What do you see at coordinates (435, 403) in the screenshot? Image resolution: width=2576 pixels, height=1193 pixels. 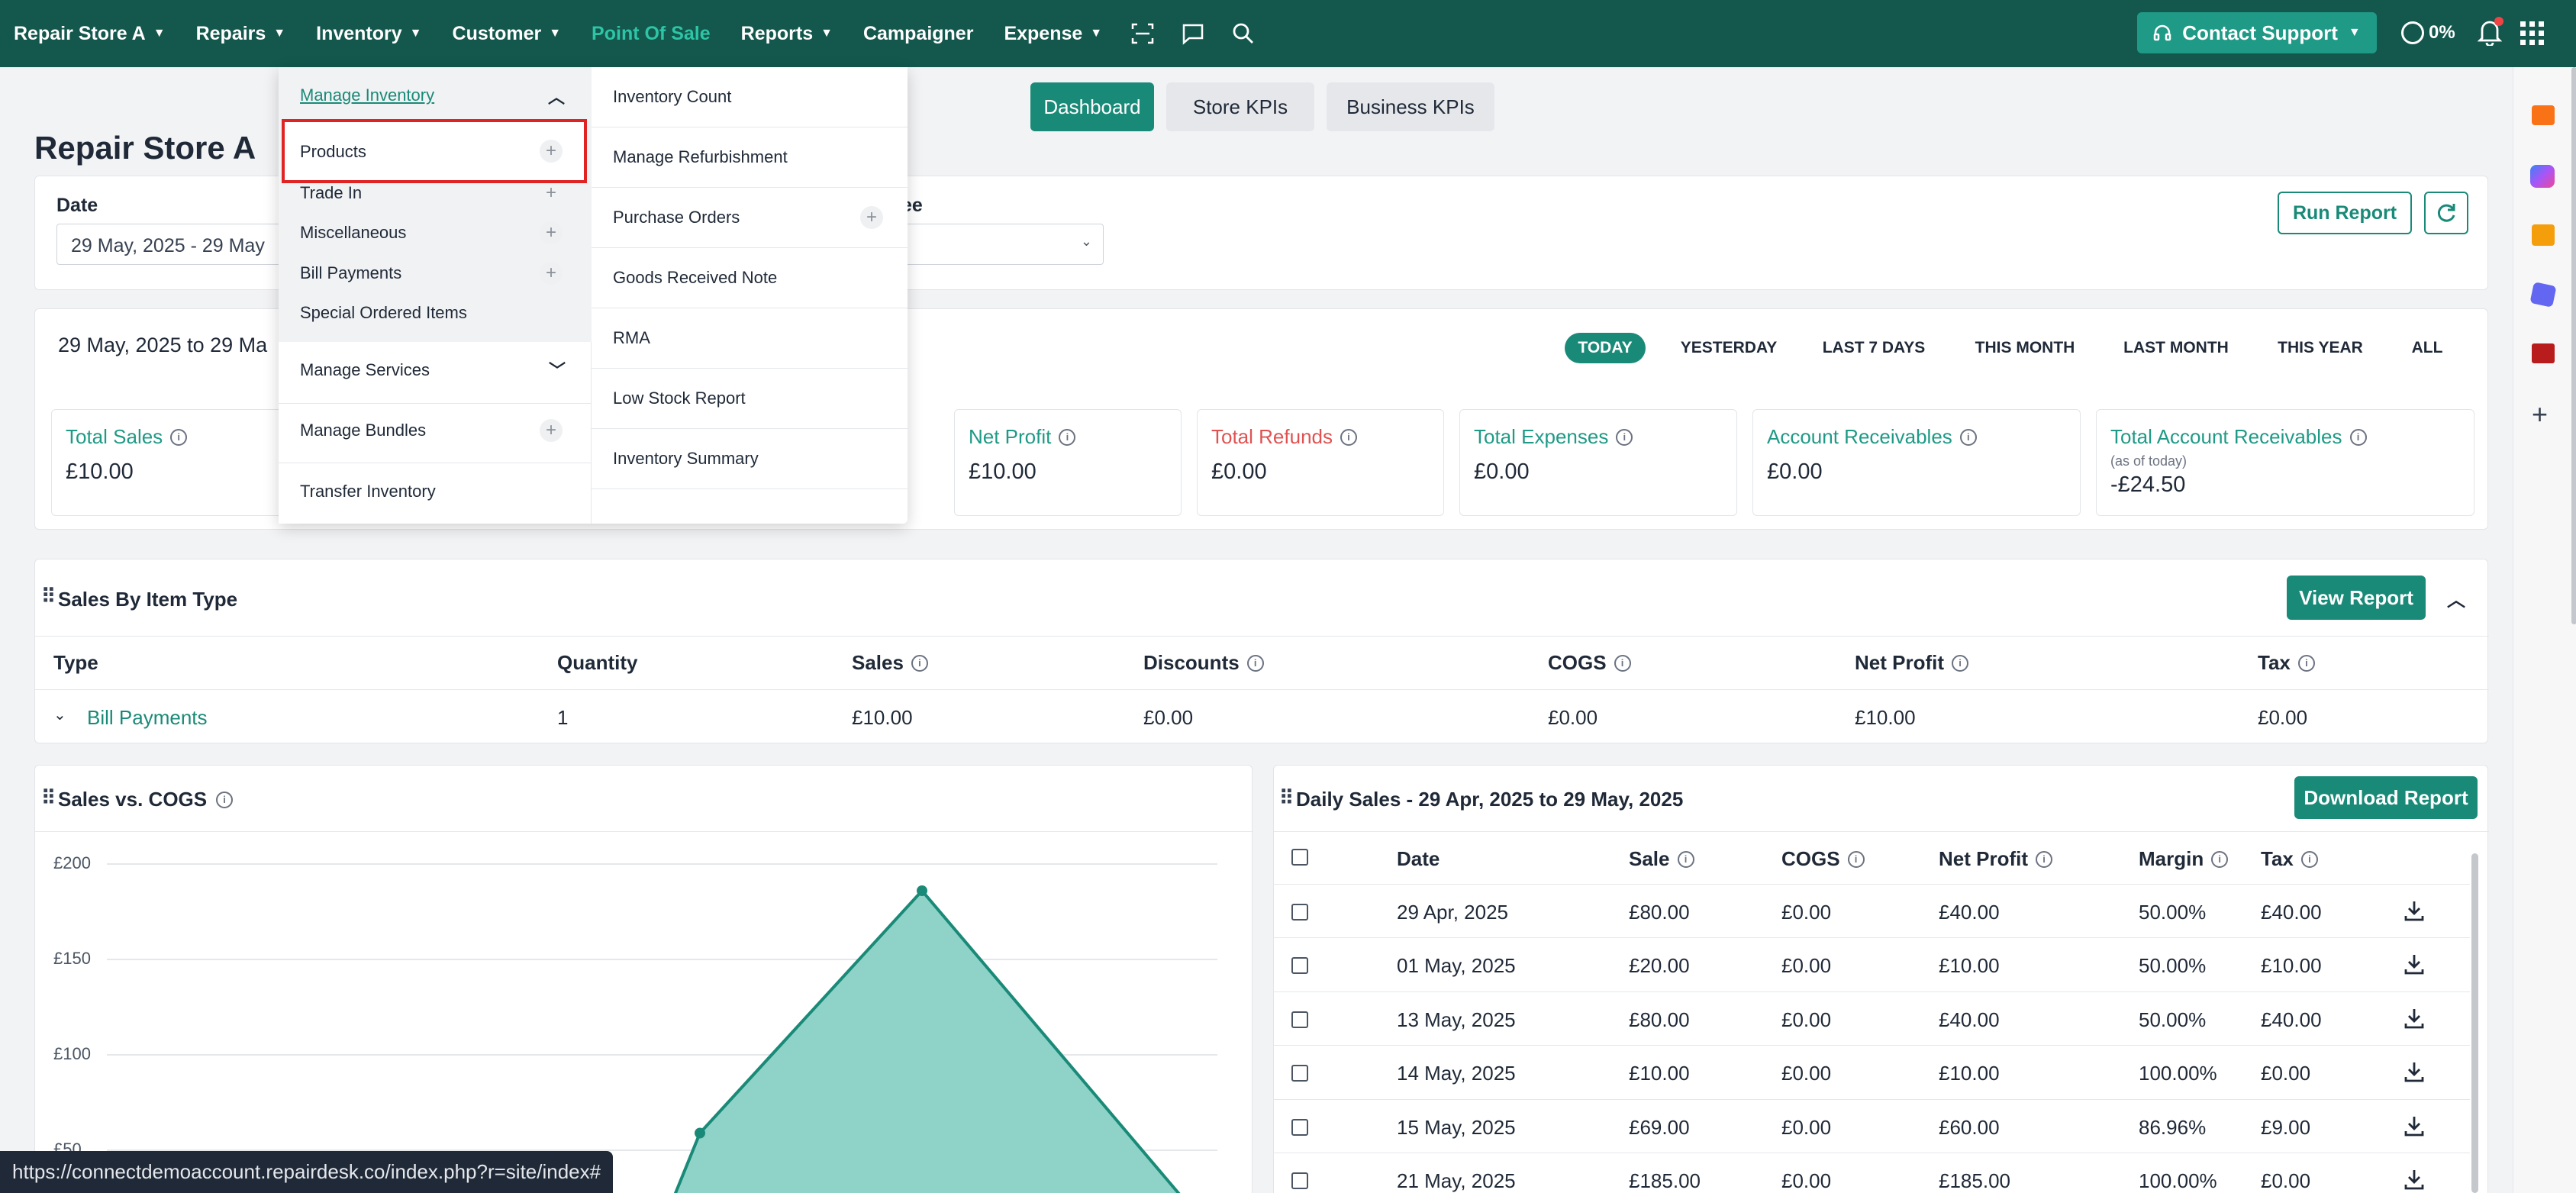 I see `divider` at bounding box center [435, 403].